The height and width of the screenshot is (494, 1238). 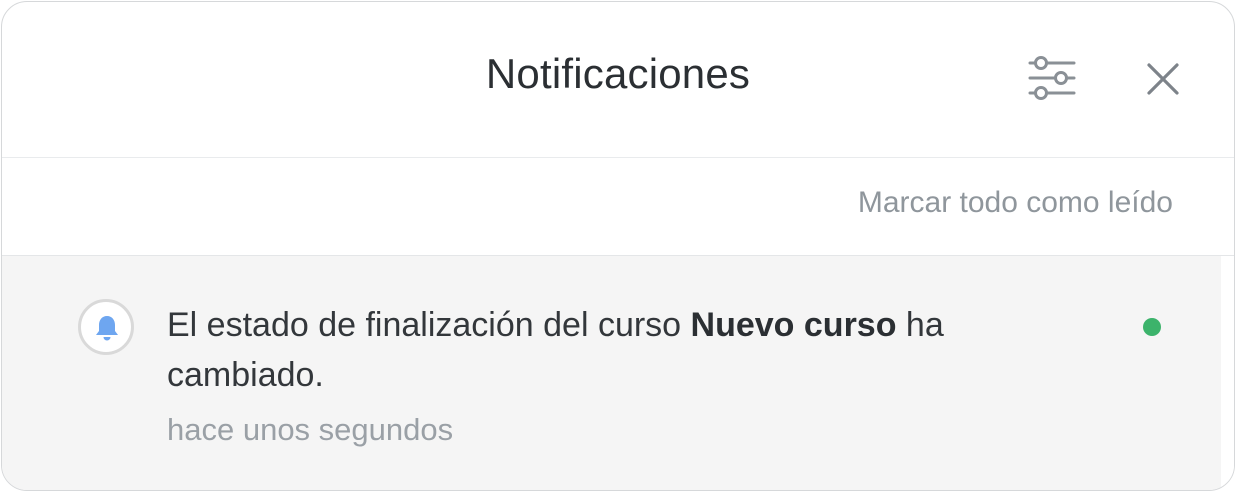 What do you see at coordinates (1152, 327) in the screenshot?
I see `unread-indicator` at bounding box center [1152, 327].